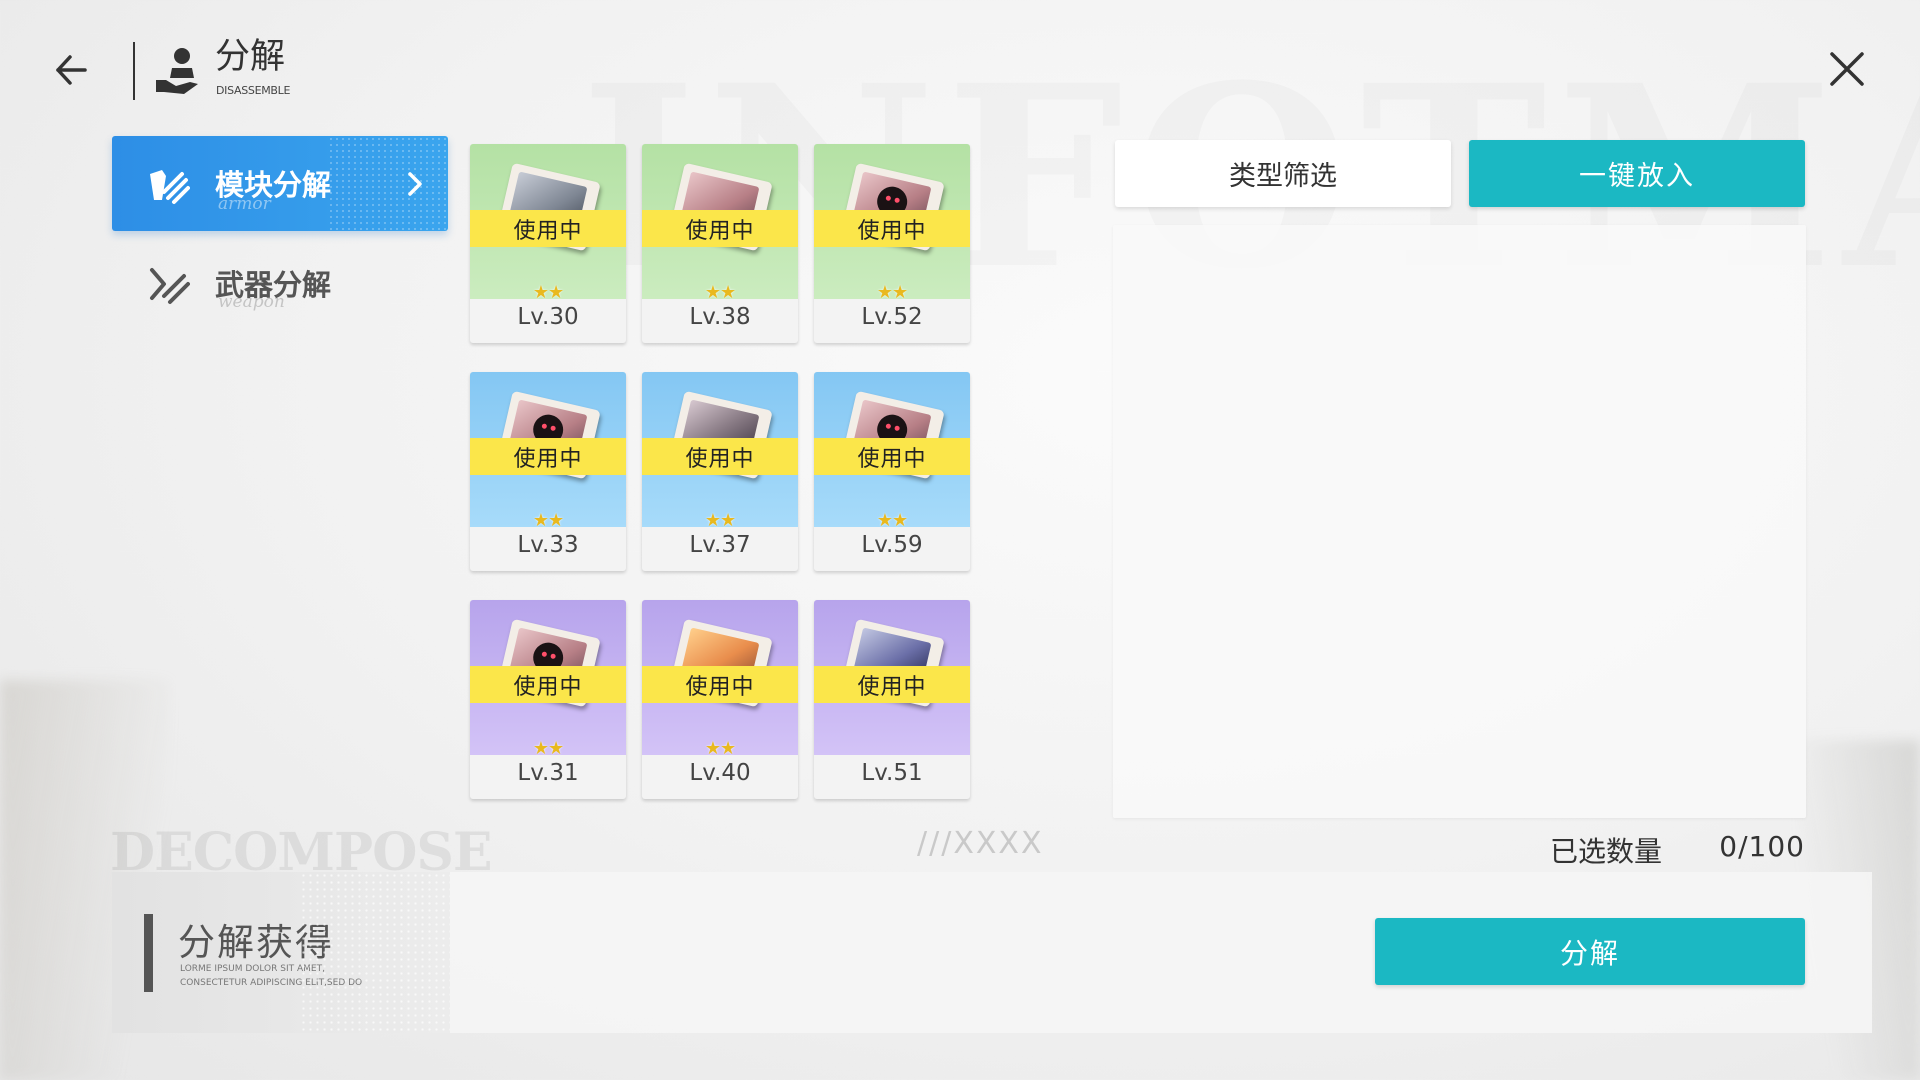 This screenshot has height=1080, width=1920. I want to click on page-subtitle: DISASSEMBLE, so click(253, 90).